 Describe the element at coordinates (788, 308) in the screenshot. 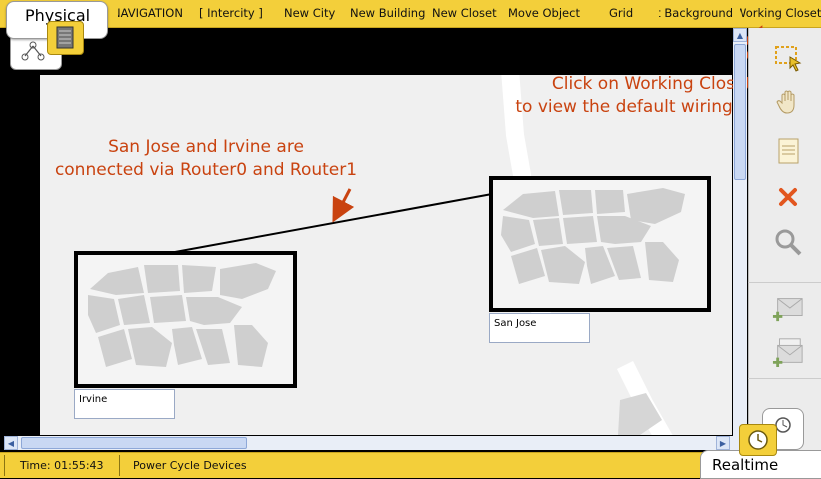

I see `add-simple-pdu-icon` at that location.